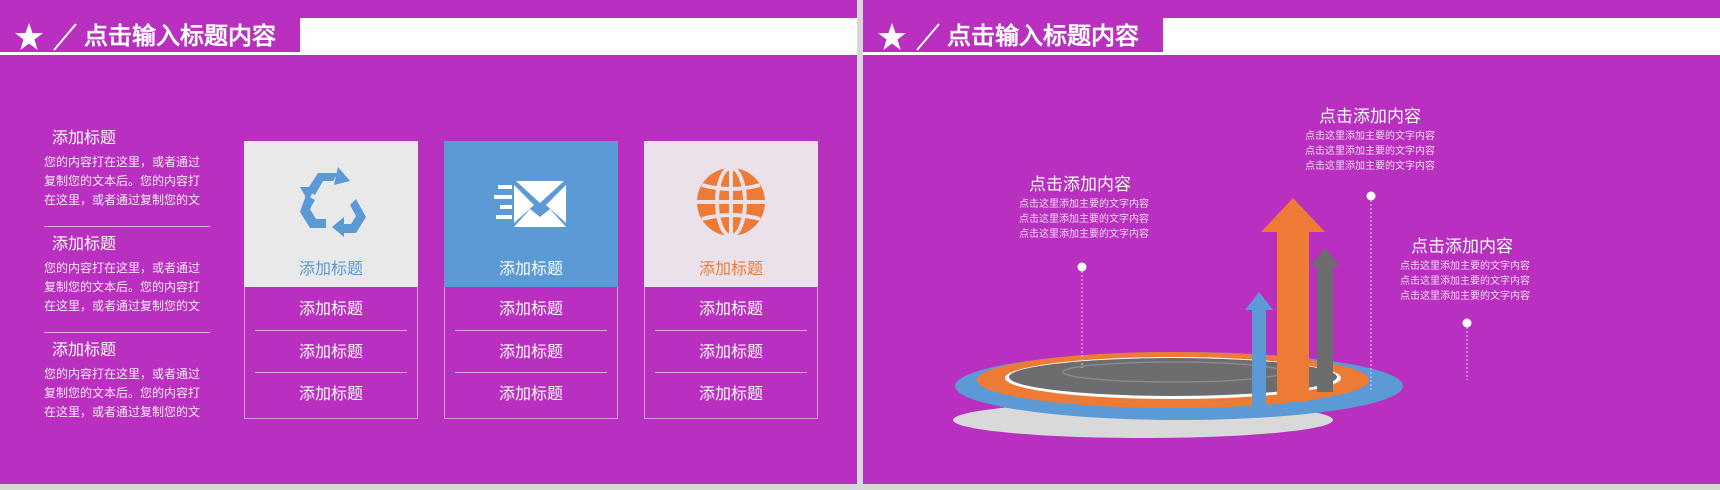 The width and height of the screenshot is (1720, 490). Describe the element at coordinates (333, 202) in the screenshot. I see `recycle-icon` at that location.